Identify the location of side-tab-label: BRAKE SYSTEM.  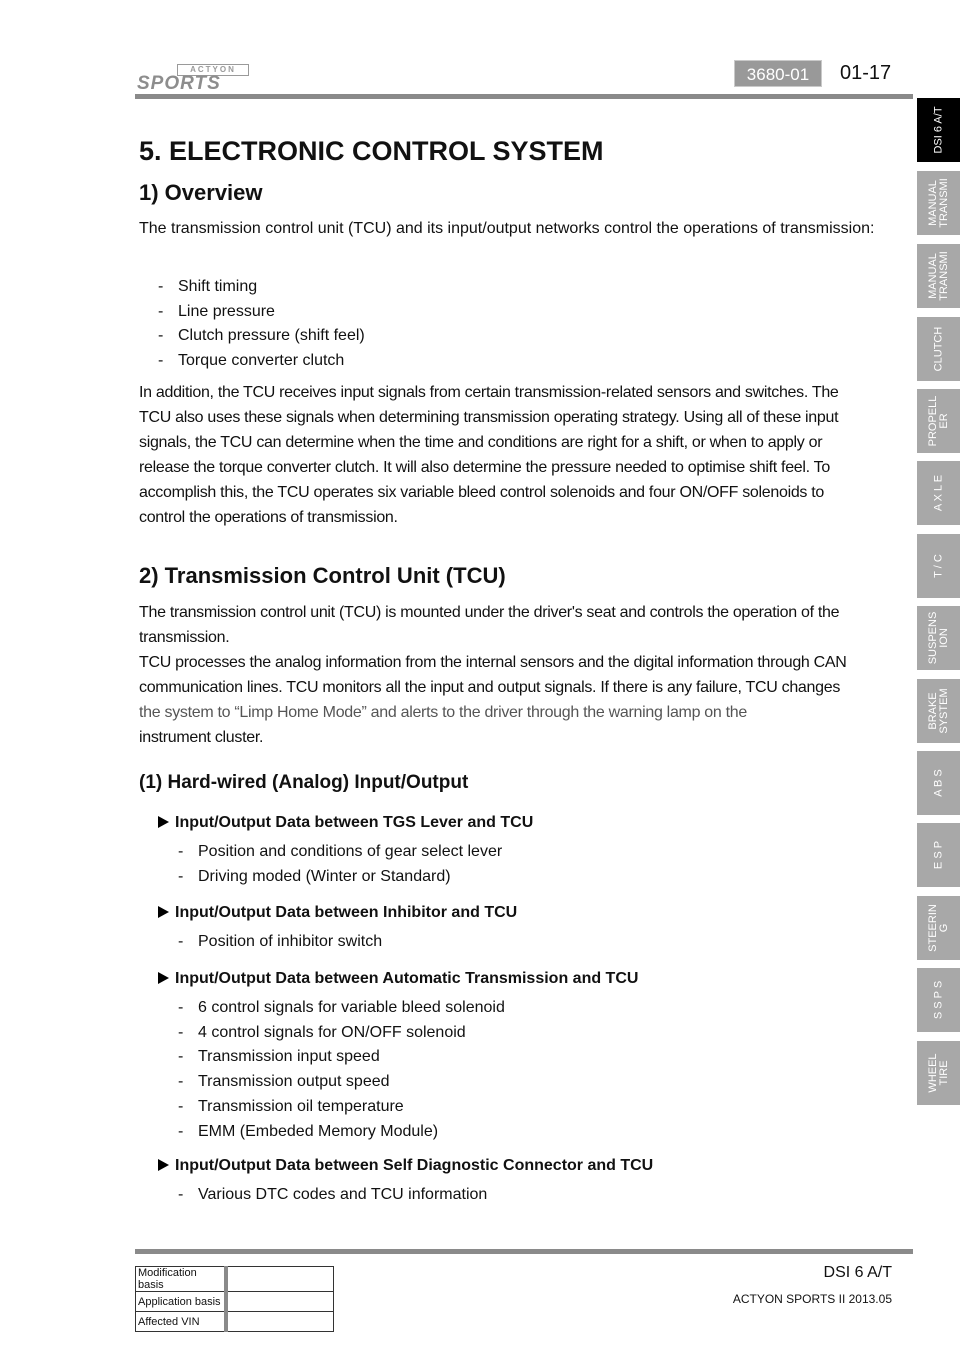
(938, 711).